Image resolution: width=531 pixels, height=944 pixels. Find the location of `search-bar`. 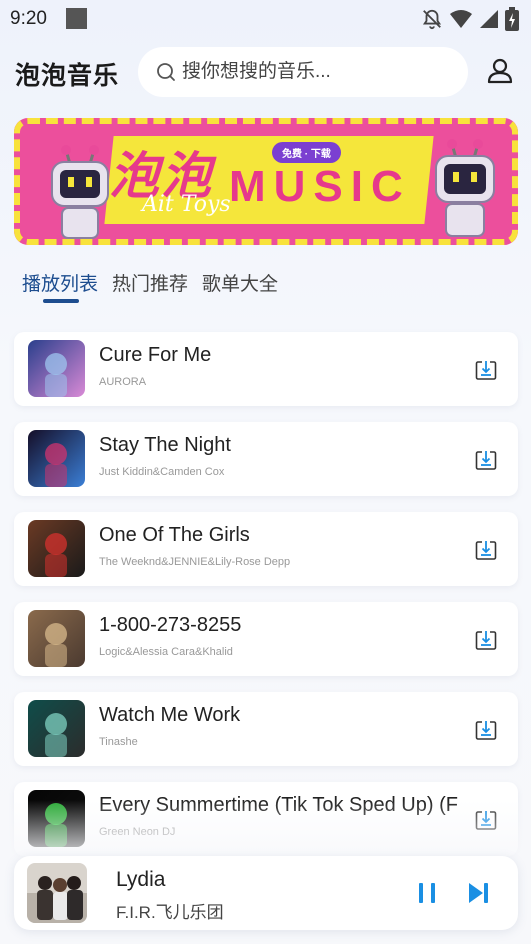

search-bar is located at coordinates (303, 72).